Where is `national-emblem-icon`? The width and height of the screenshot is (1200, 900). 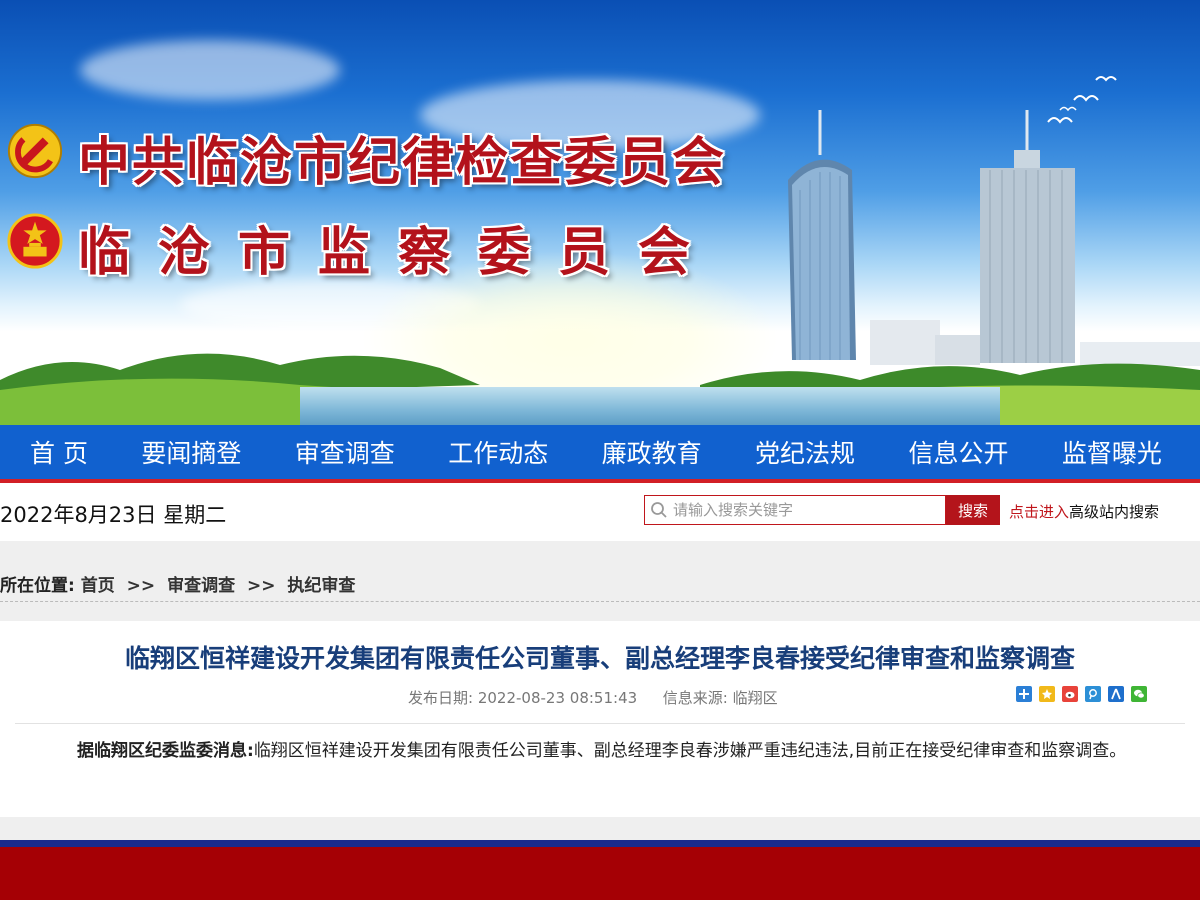 national-emblem-icon is located at coordinates (35, 241).